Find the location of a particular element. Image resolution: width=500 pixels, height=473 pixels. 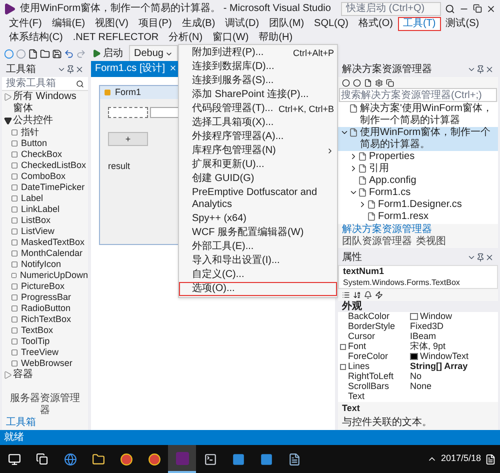

toolbox-item: 指针 is located at coordinates (30, 132).